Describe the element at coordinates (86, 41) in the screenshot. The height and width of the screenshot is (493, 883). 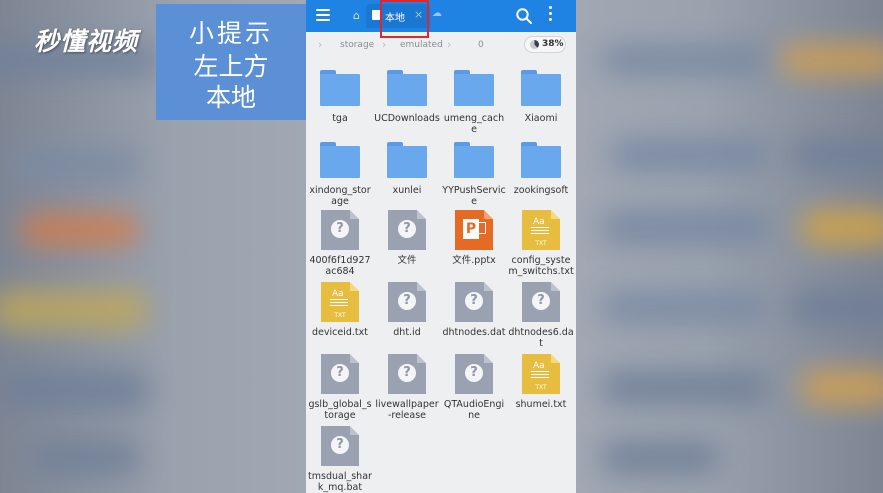
I see `video-logo-watermark: 秒懂视频` at that location.